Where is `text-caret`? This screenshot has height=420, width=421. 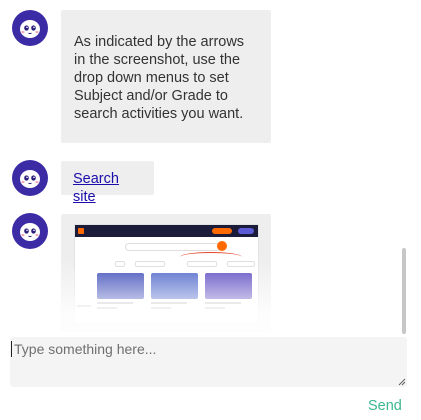 text-caret is located at coordinates (11, 349).